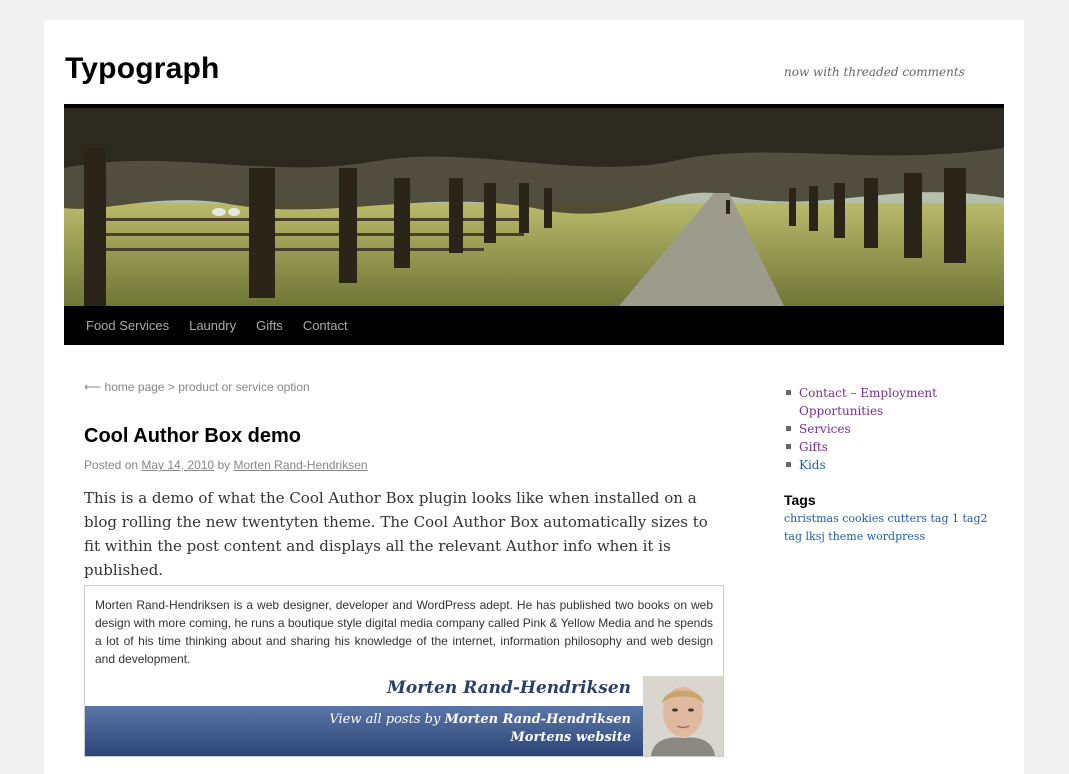 The height and width of the screenshot is (774, 1069). Describe the element at coordinates (111, 465) in the screenshot. I see `posted-on-label: Posted on` at that location.